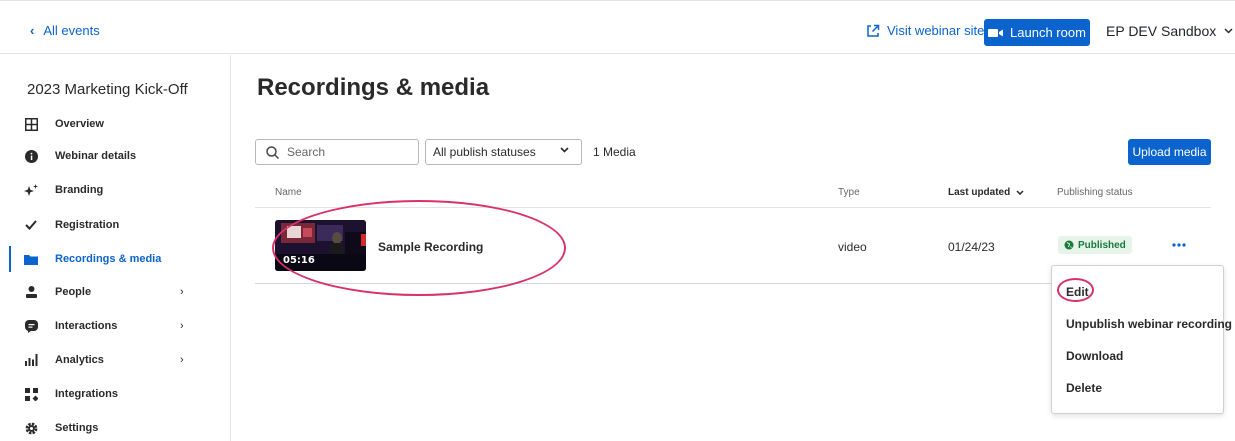  I want to click on sidebar-item-registration: Registration, so click(115, 225).